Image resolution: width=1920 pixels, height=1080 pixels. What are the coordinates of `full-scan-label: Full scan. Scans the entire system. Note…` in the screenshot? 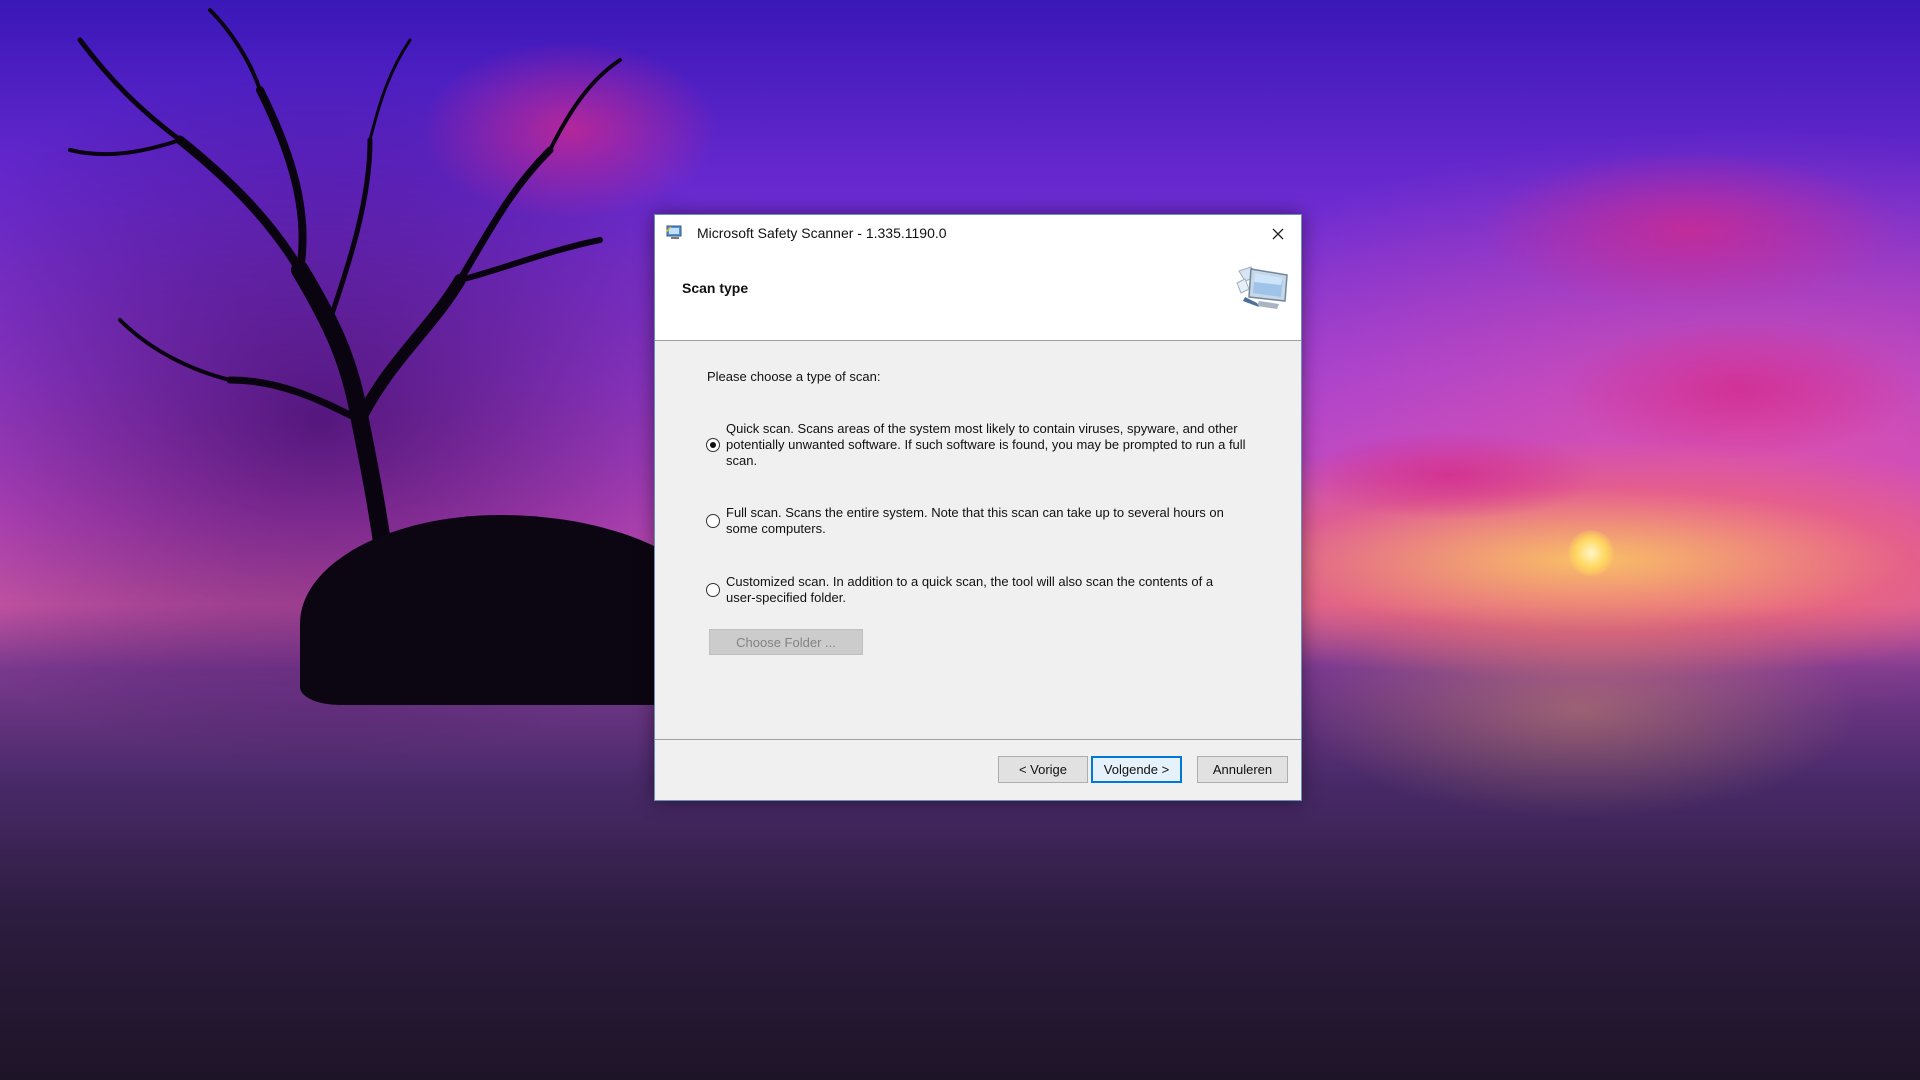 It's located at (975, 520).